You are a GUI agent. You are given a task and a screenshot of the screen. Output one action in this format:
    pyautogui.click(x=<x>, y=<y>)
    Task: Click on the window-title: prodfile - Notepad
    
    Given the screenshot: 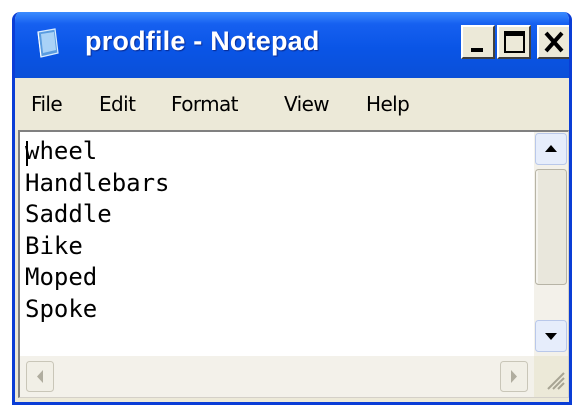 What is the action you would take?
    pyautogui.click(x=202, y=41)
    